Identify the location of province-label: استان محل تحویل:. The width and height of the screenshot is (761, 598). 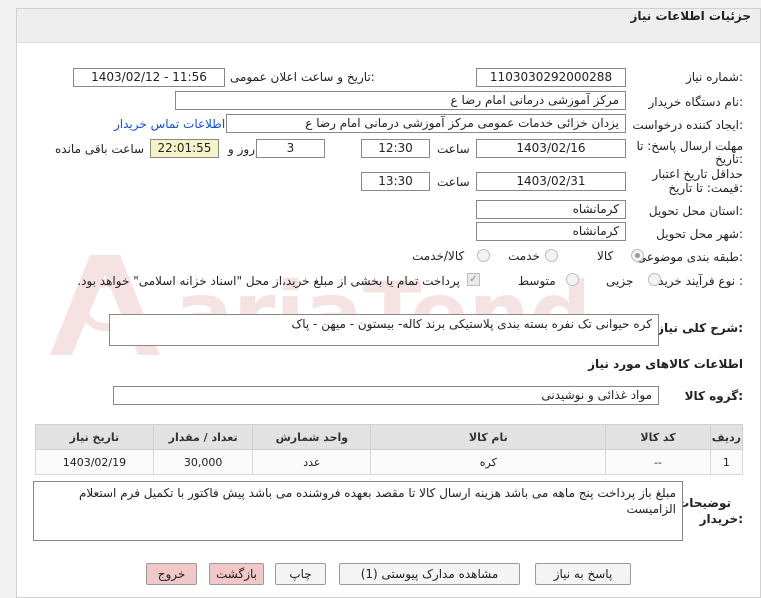
(695, 211).